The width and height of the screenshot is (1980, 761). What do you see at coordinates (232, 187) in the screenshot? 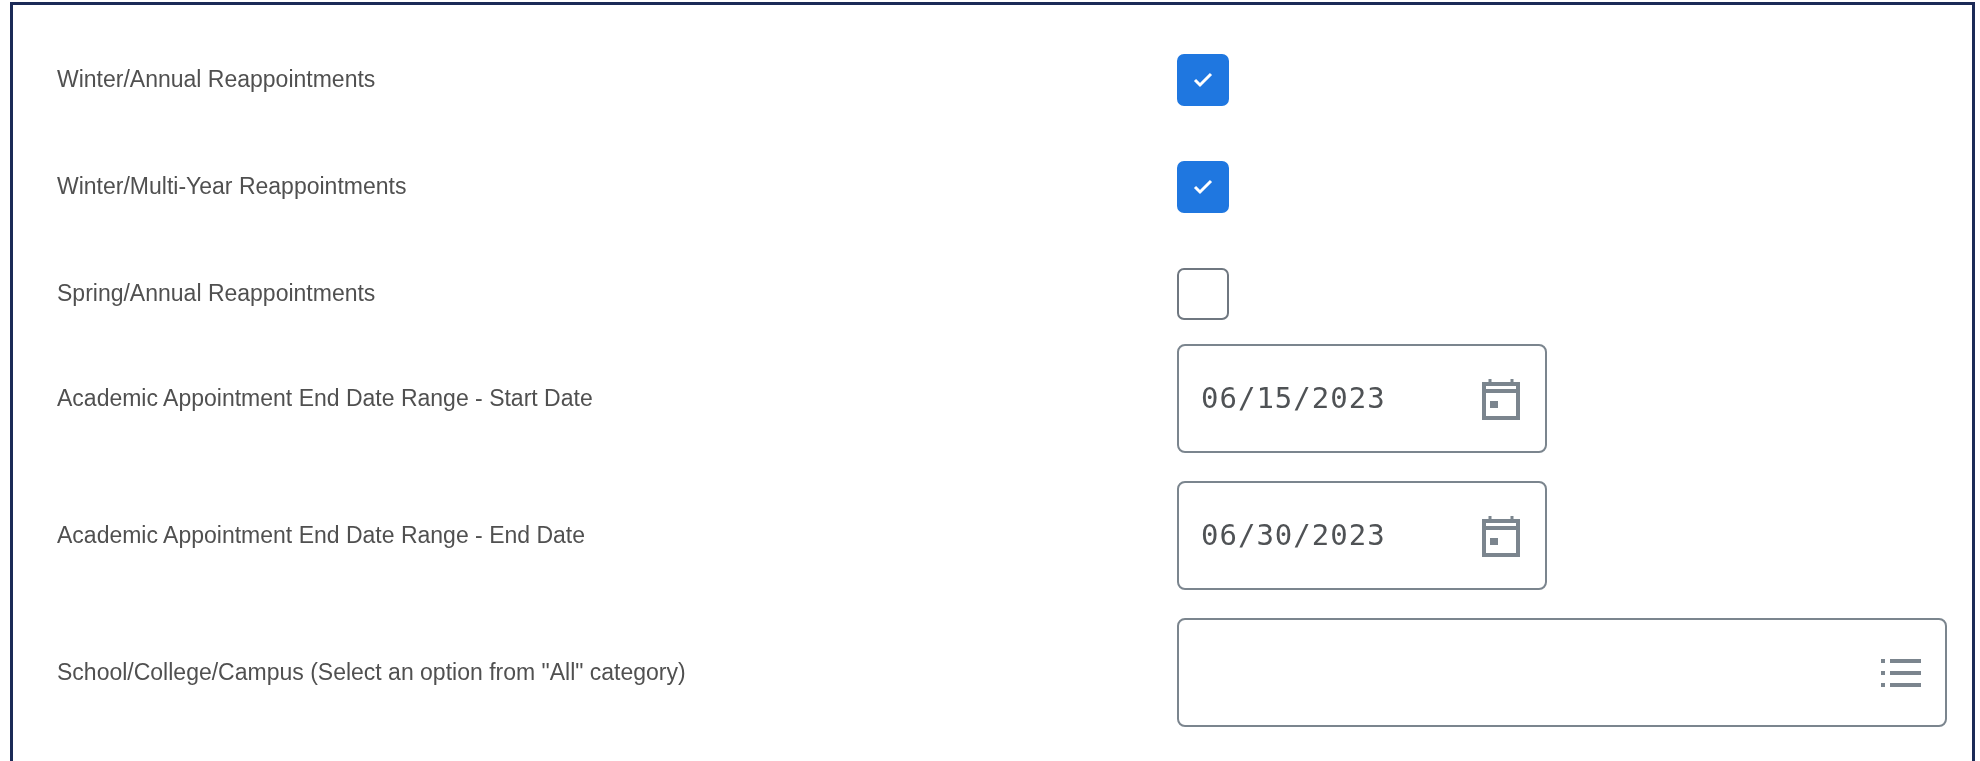
I see `field-label: Winter/Multi-Year Reappointments` at bounding box center [232, 187].